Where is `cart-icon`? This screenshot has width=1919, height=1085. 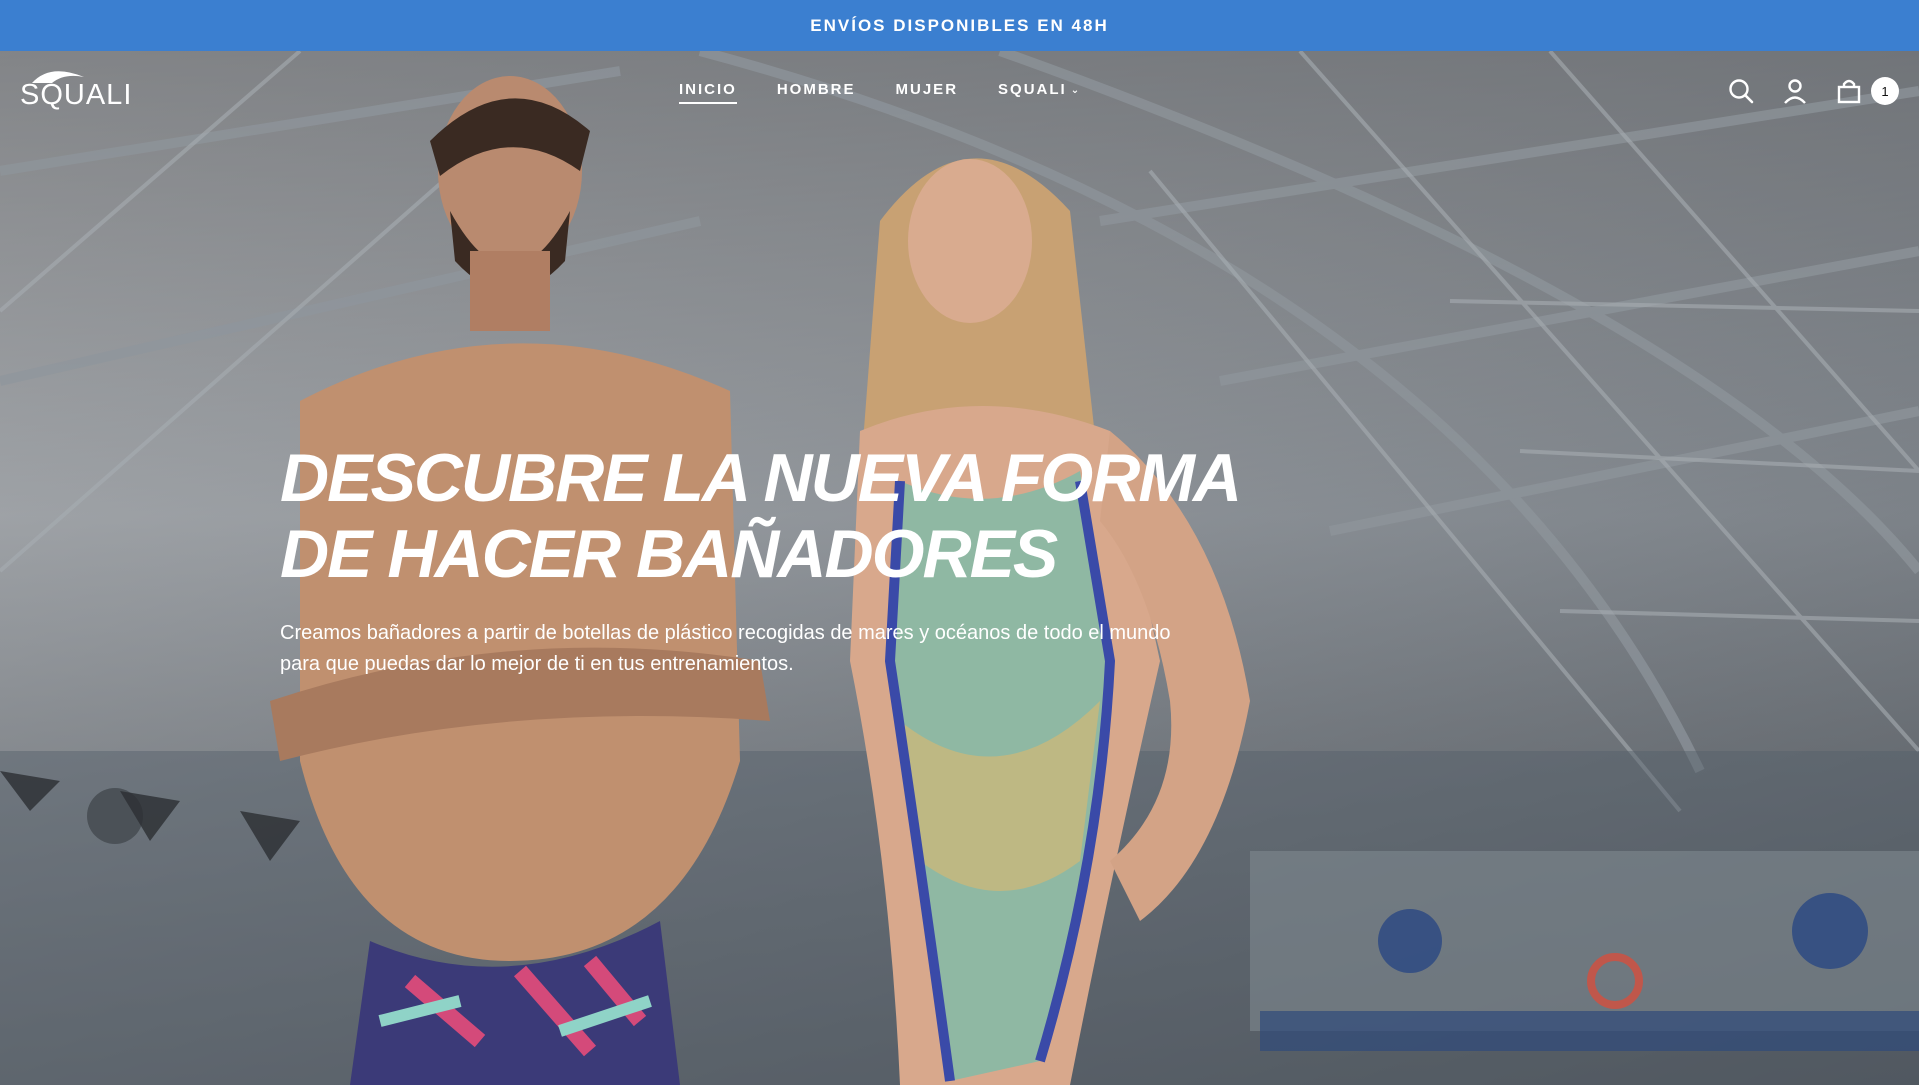 cart-icon is located at coordinates (1849, 91).